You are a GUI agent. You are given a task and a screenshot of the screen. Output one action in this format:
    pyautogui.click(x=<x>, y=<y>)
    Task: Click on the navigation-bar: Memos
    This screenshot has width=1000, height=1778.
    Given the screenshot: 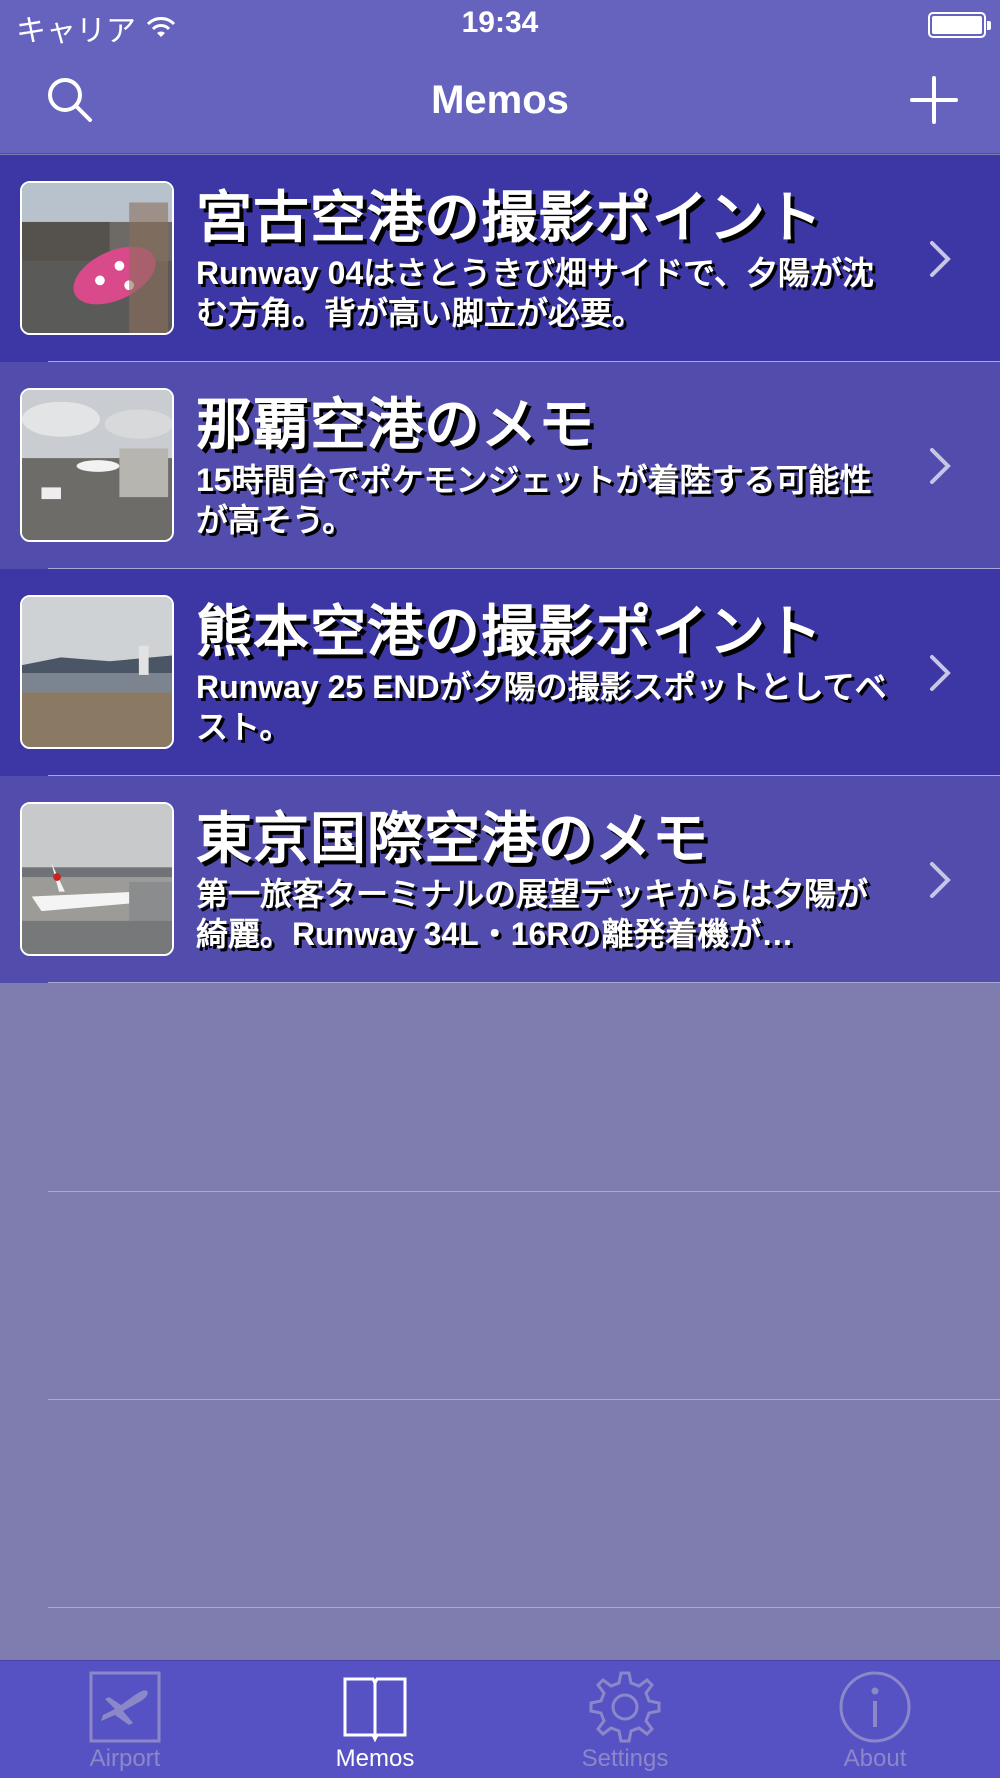 What is the action you would take?
    pyautogui.click(x=500, y=102)
    